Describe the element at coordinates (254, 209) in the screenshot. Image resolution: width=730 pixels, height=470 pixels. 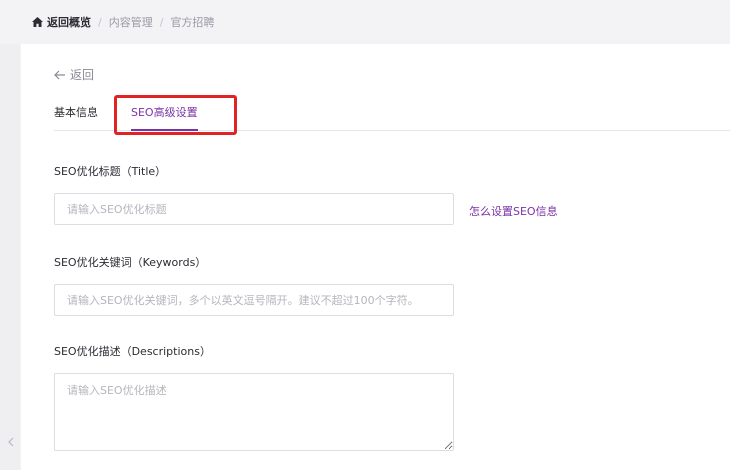
I see `seo-title-input` at that location.